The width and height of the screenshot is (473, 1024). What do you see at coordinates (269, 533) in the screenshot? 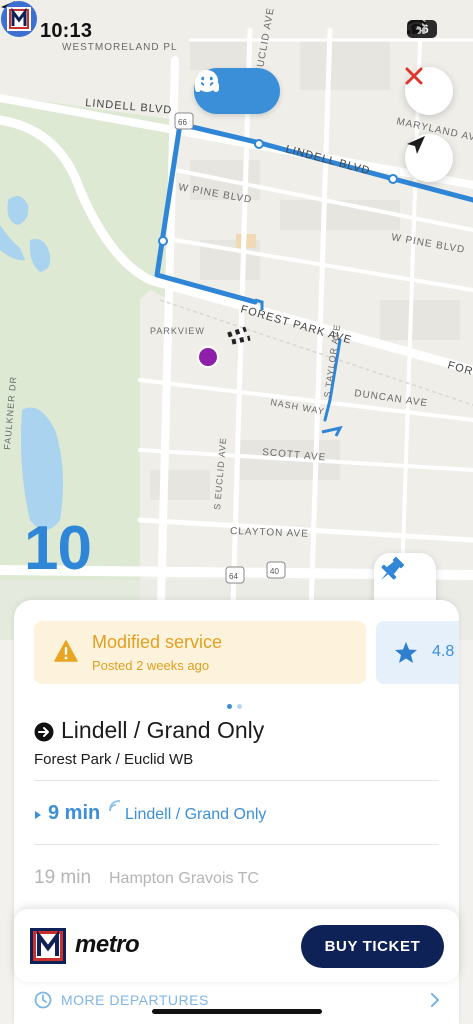
I see `svg-text: CLAYTON AVE` at bounding box center [269, 533].